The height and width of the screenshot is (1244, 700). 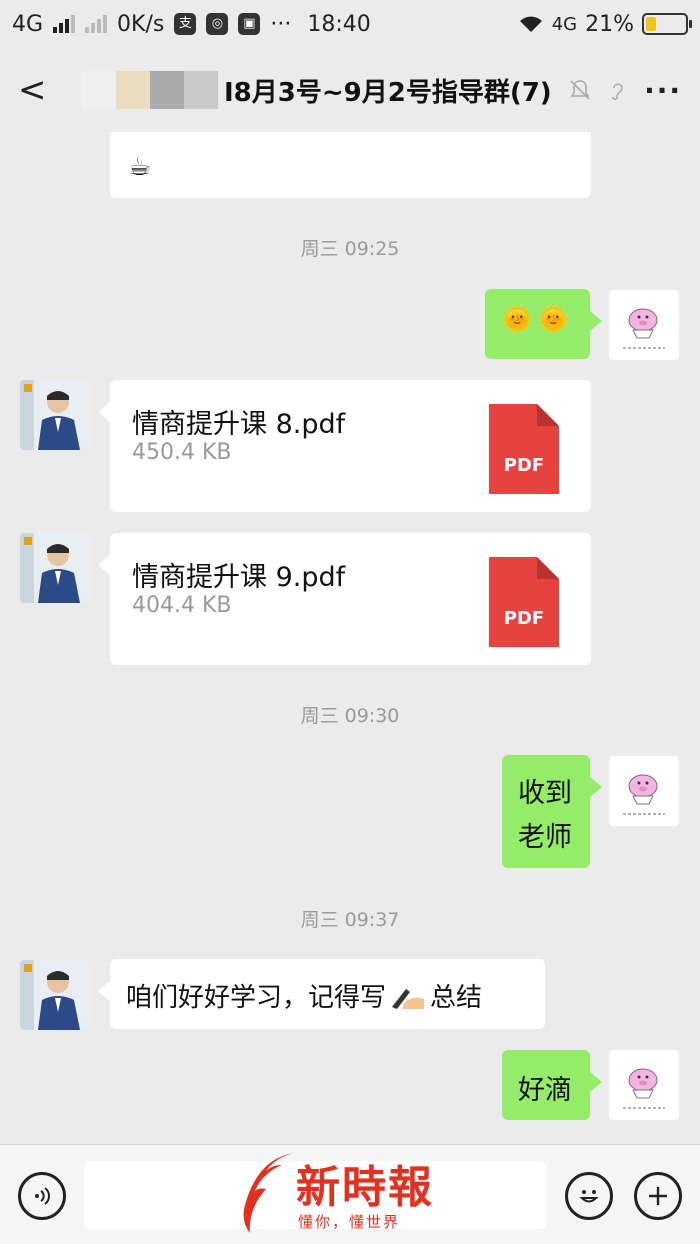 What do you see at coordinates (545, 793) in the screenshot?
I see `message-text: 收到` at bounding box center [545, 793].